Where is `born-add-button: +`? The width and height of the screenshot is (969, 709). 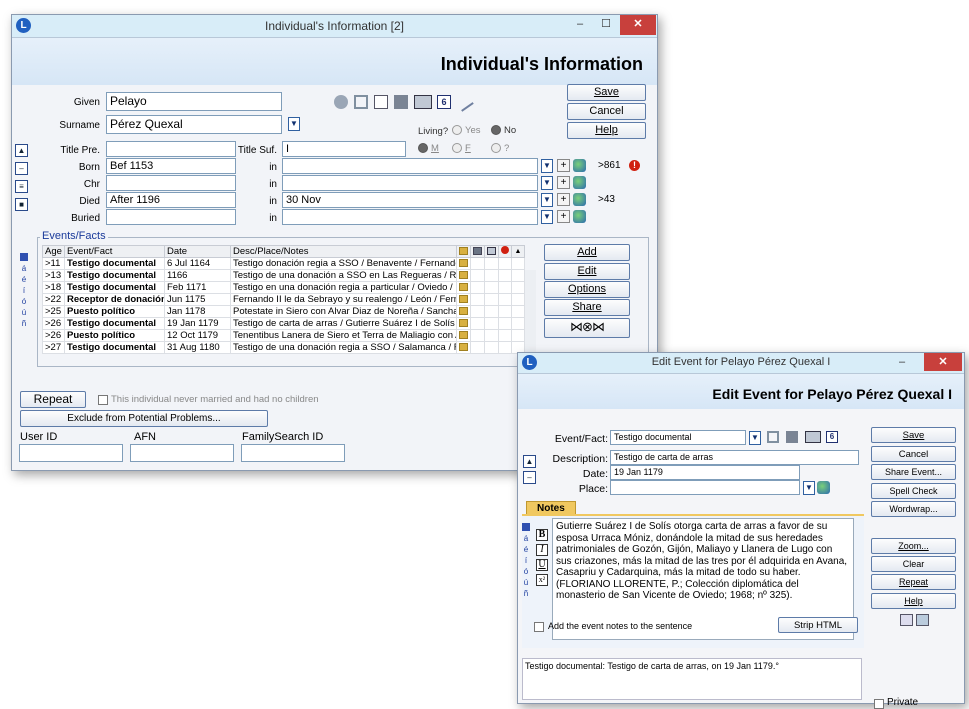 born-add-button: + is located at coordinates (563, 165).